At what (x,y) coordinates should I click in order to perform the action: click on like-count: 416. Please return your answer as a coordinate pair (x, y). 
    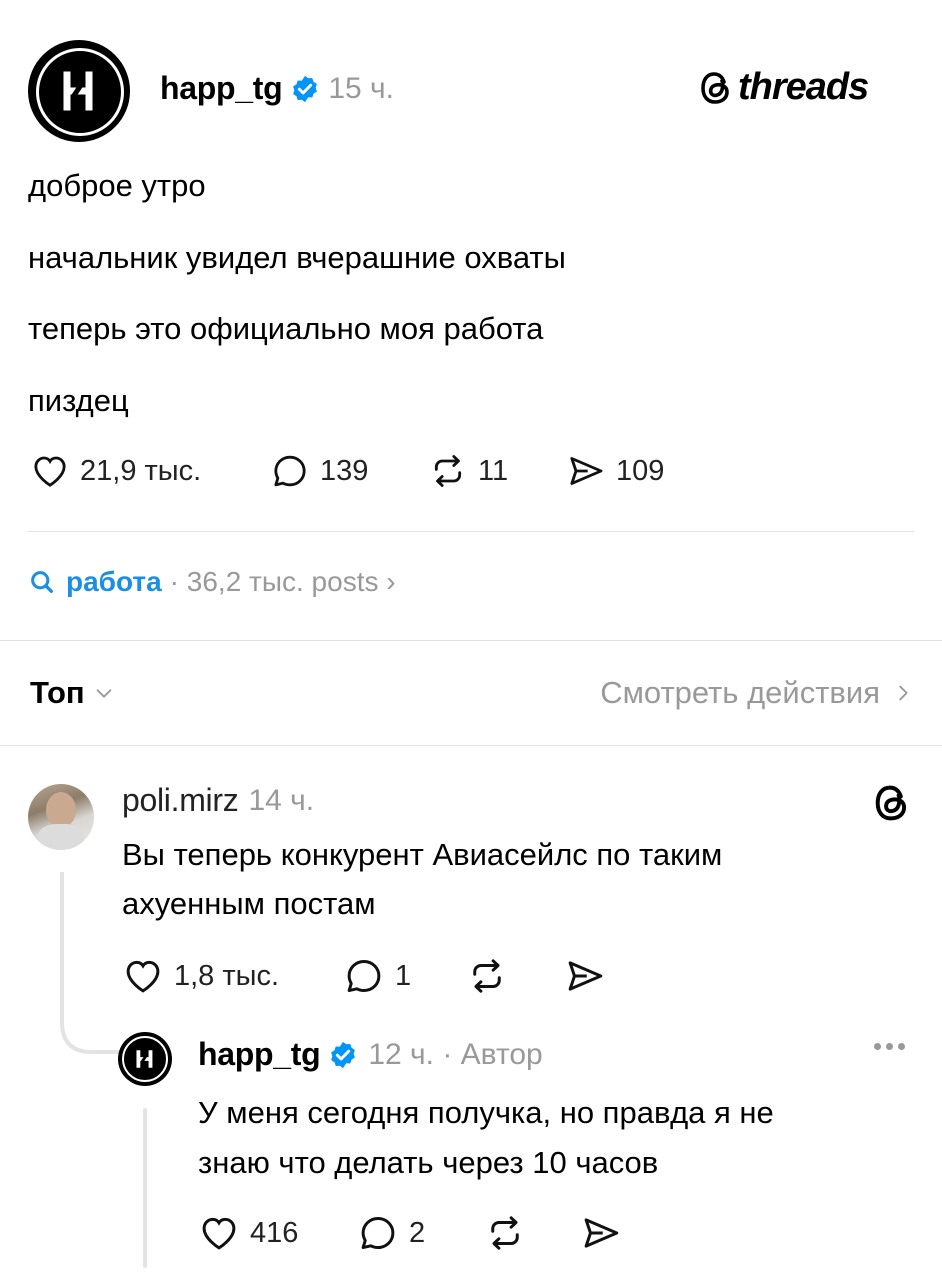
    Looking at the image, I should click on (274, 1232).